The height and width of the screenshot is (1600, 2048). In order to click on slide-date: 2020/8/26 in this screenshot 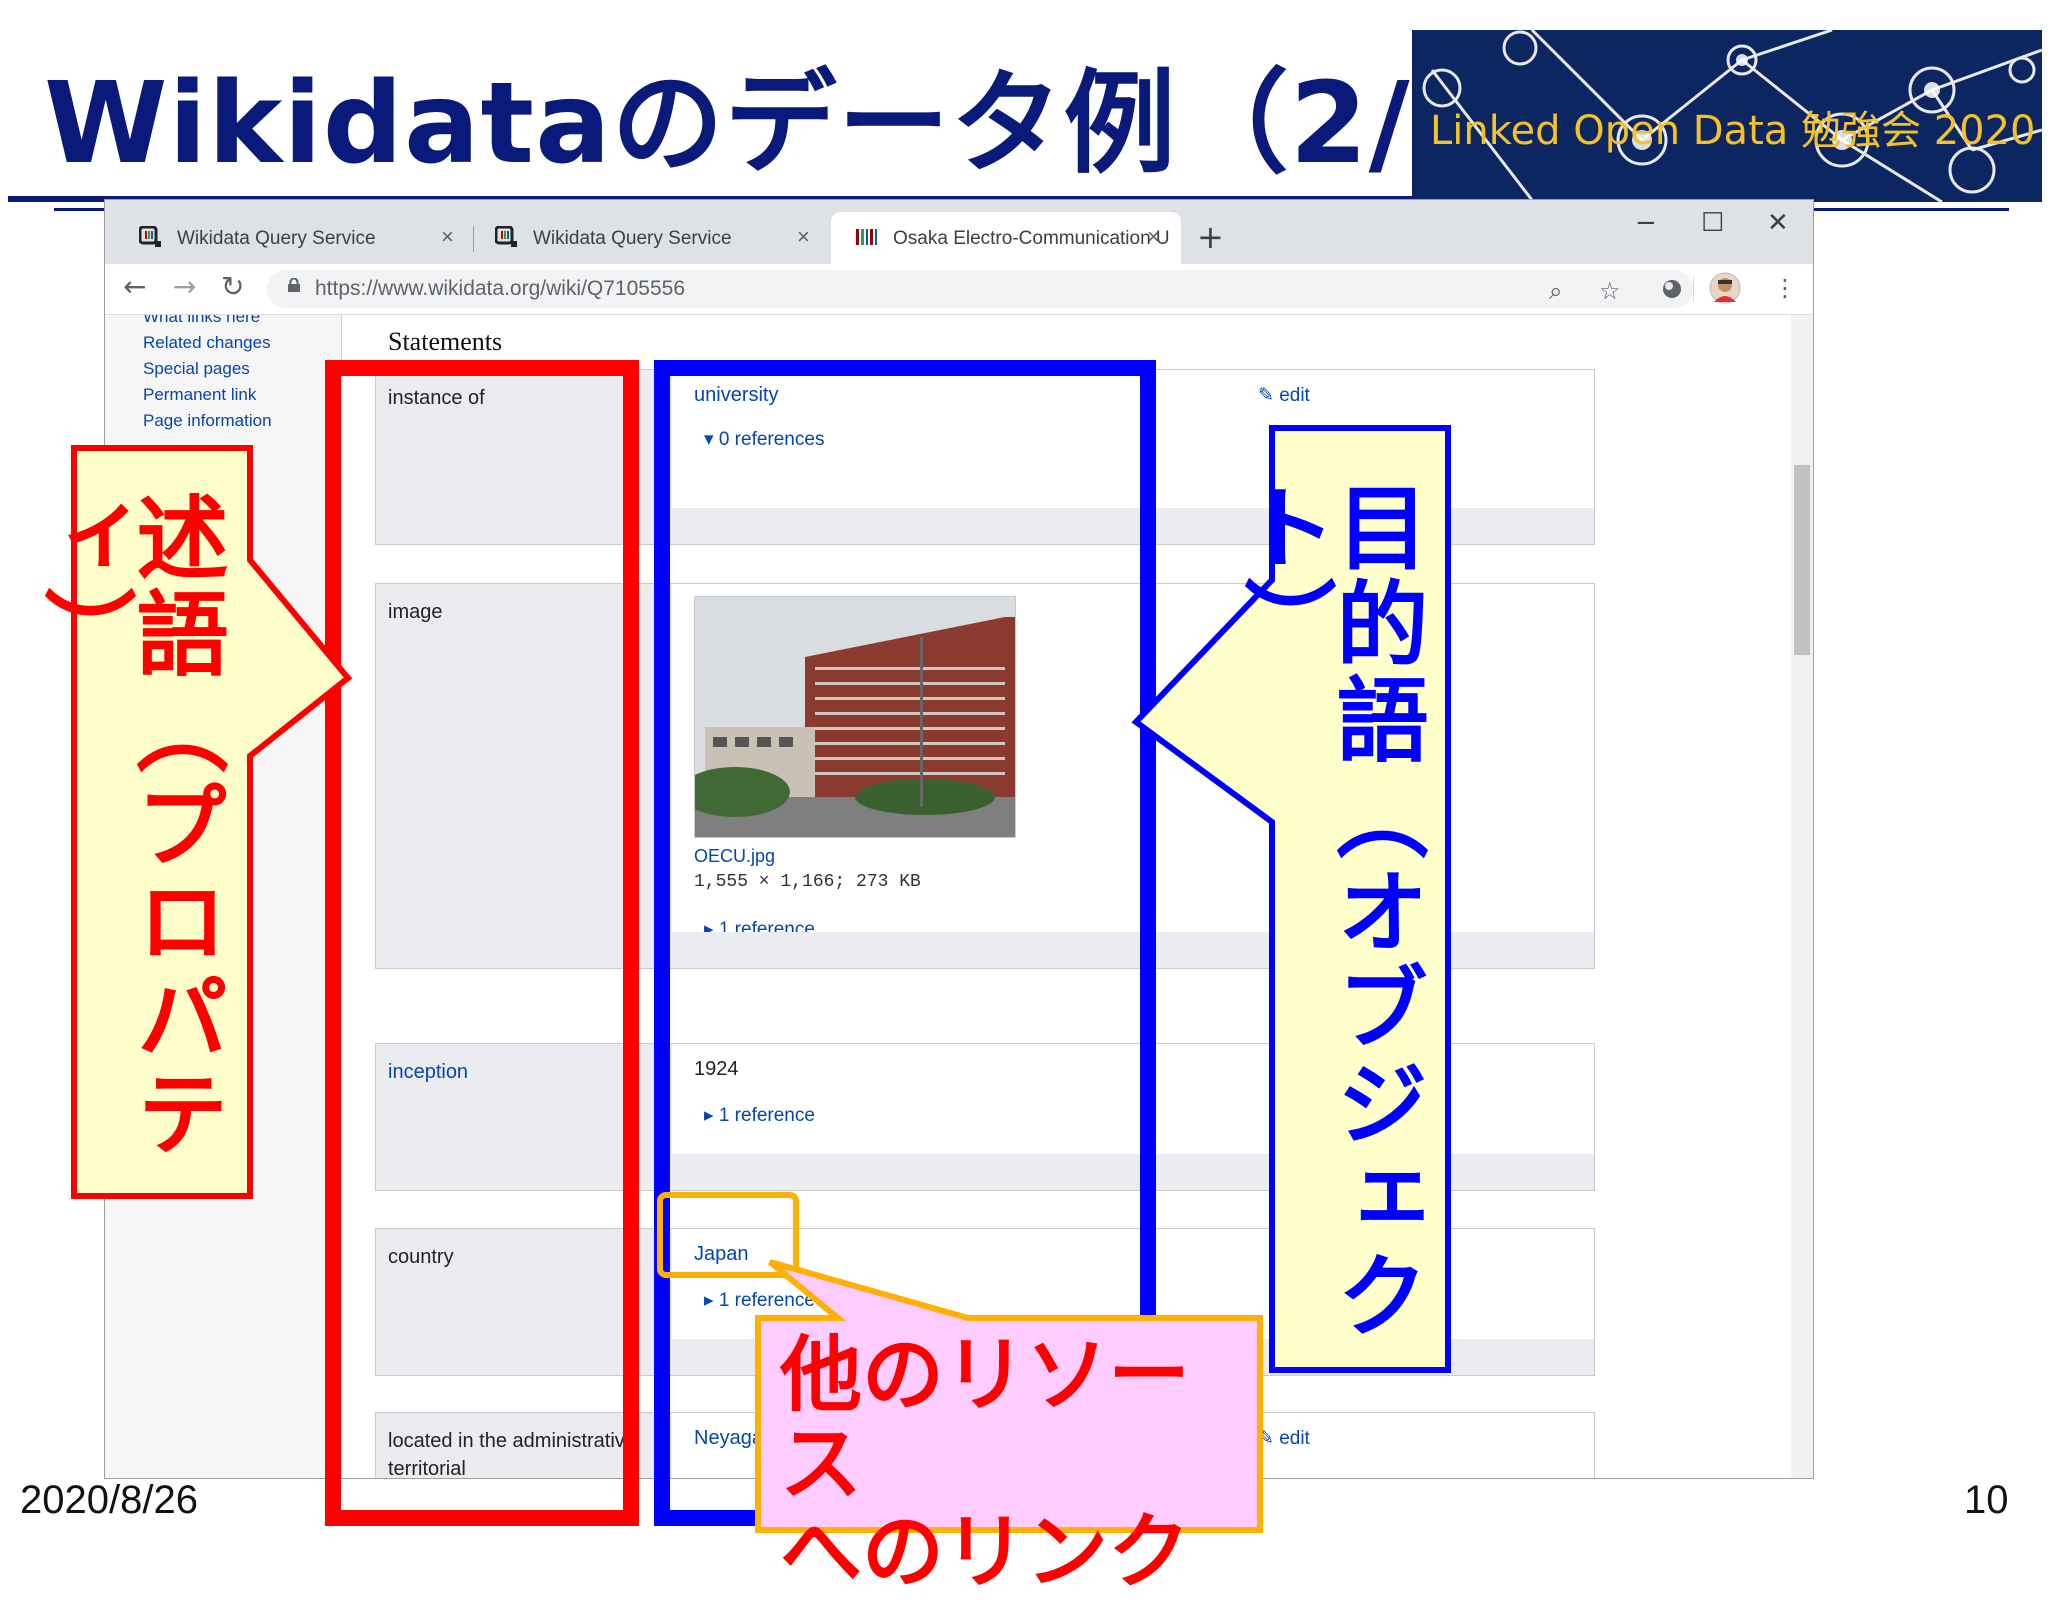, I will do `click(109, 1500)`.